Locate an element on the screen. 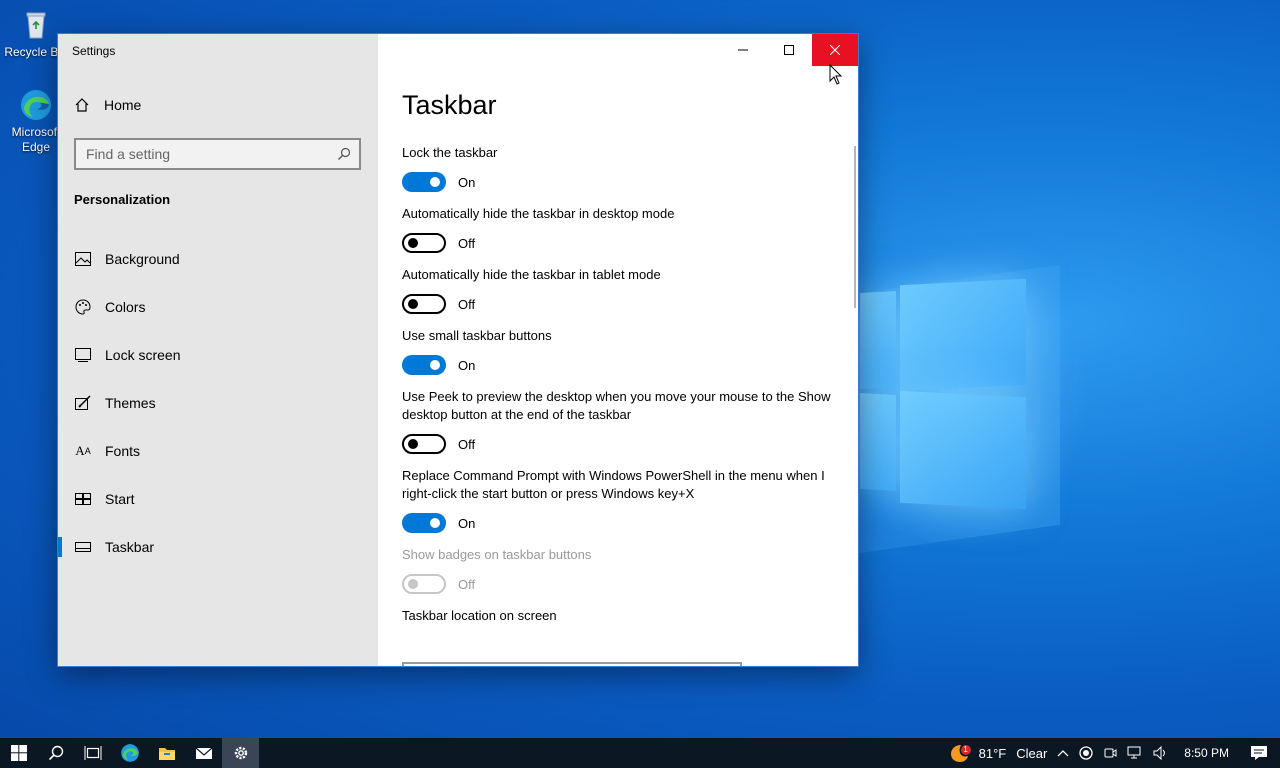 Image resolution: width=1280 pixels, height=768 pixels. weather-badge: 1 is located at coordinates (965, 750).